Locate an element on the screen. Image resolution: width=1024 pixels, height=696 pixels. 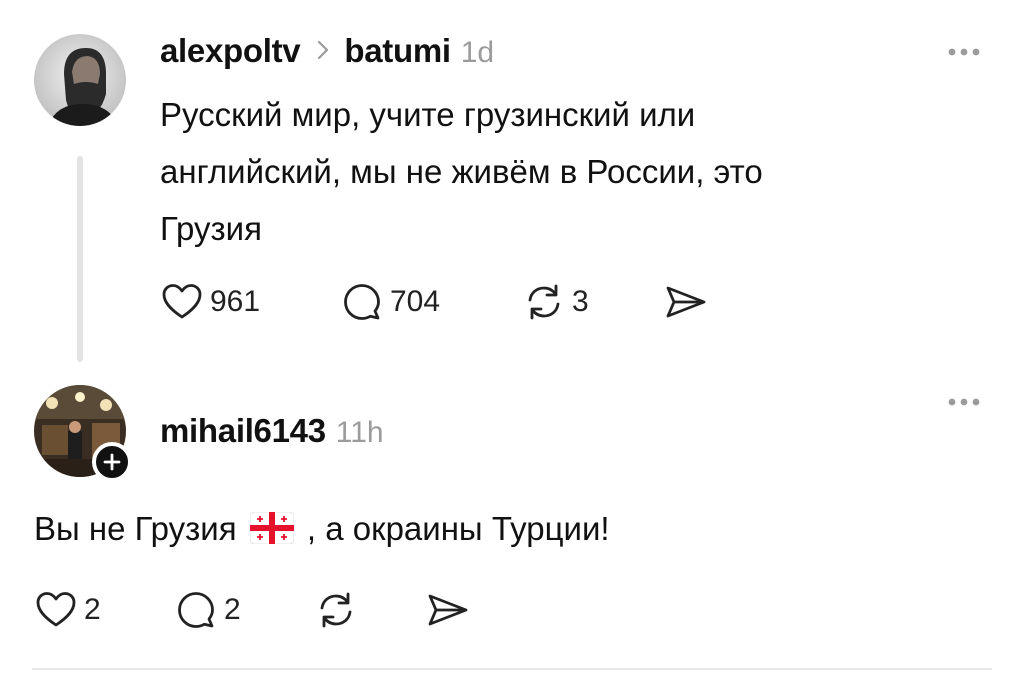
post-actions: 2 2 is located at coordinates (253, 610).